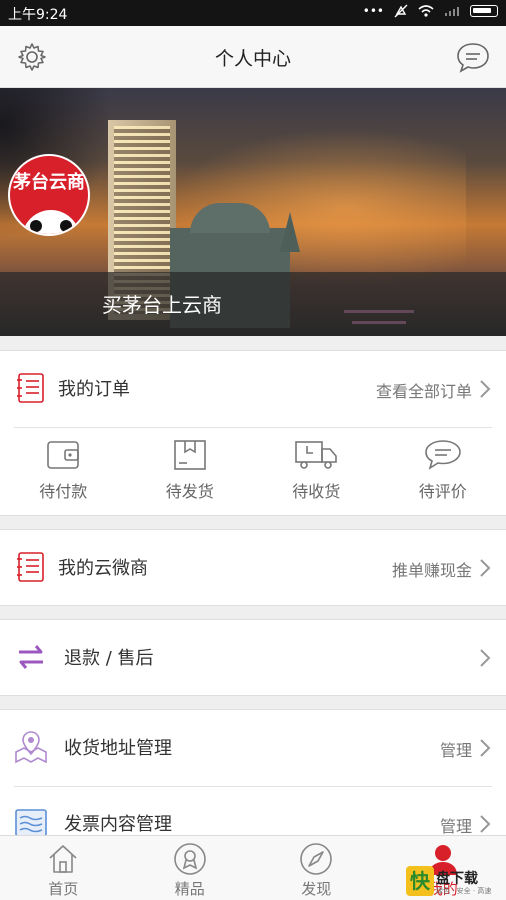  What do you see at coordinates (189, 491) in the screenshot?
I see `pending-shipment-label: 待发货` at bounding box center [189, 491].